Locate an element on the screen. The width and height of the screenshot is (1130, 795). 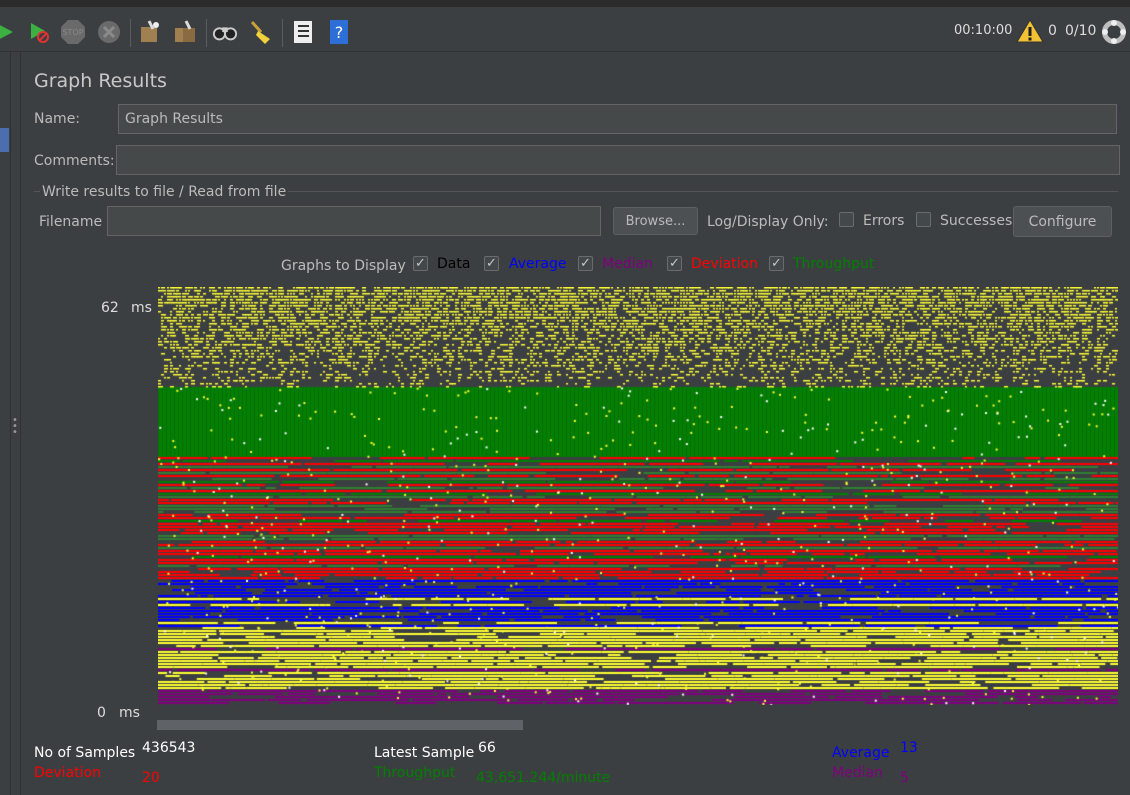
y-min-unit: ms is located at coordinates (129, 713).